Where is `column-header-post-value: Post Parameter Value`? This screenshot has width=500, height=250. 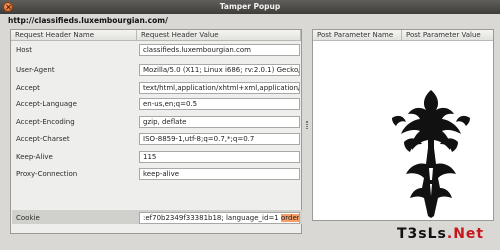
column-header-post-value: Post Parameter Value is located at coordinates (447, 35).